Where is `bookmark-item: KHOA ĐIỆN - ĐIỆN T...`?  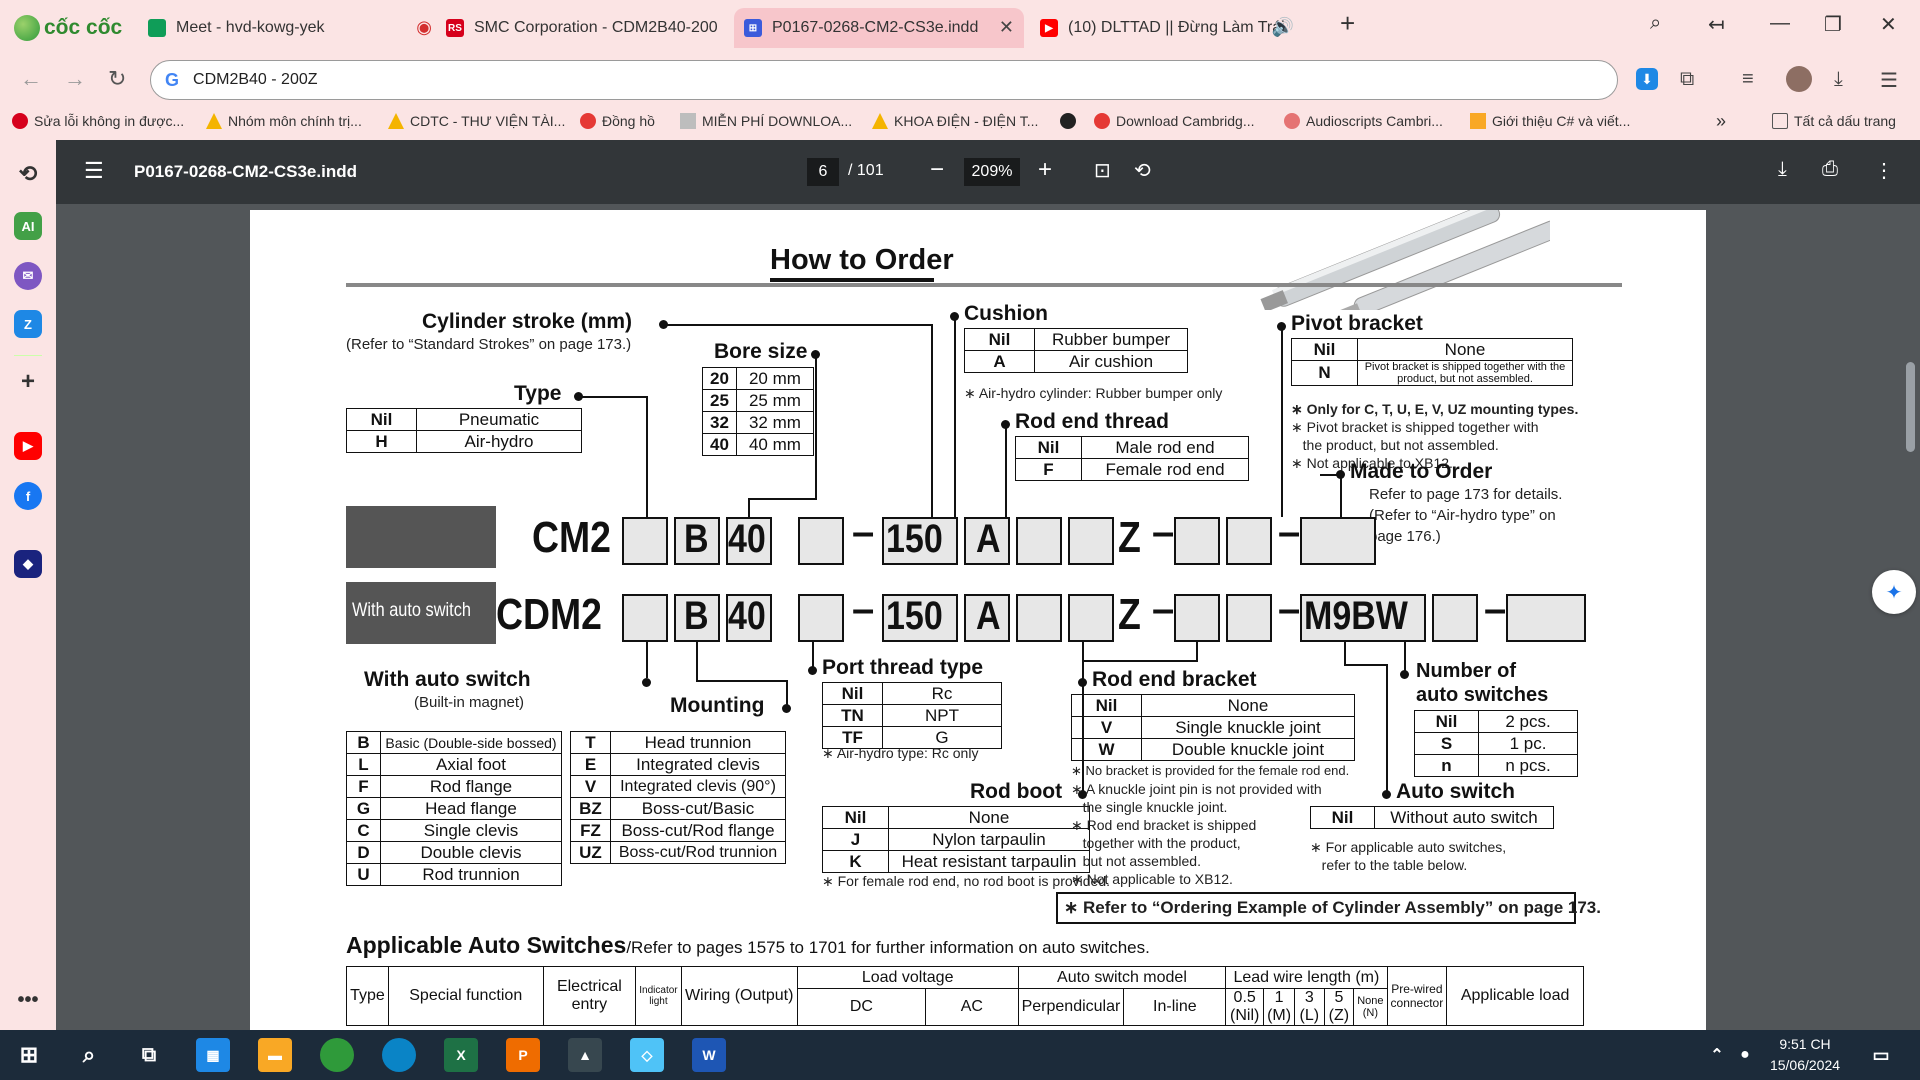 bookmark-item: KHOA ĐIỆN - ĐIỆN T... is located at coordinates (955, 121).